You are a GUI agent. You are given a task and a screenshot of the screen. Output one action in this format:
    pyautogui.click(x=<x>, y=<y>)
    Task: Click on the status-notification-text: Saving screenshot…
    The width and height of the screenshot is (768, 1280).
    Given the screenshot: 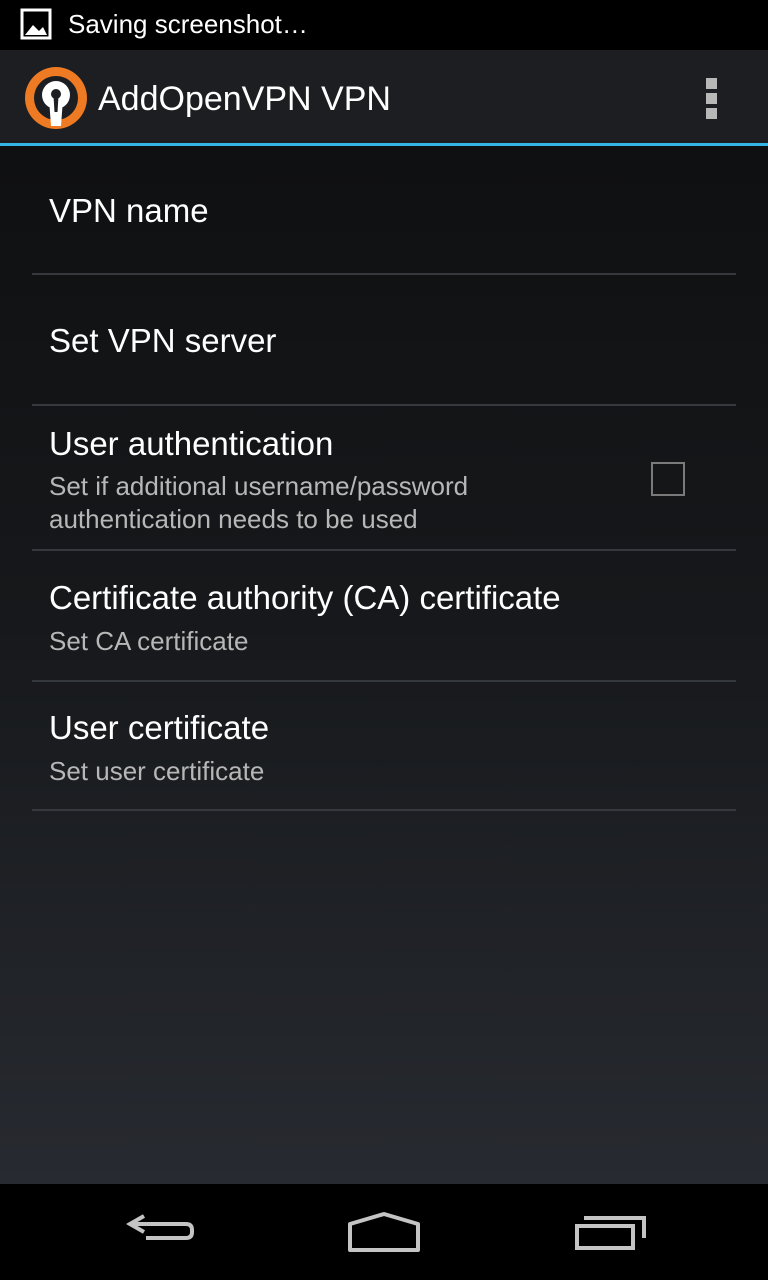 What is the action you would take?
    pyautogui.click(x=188, y=24)
    